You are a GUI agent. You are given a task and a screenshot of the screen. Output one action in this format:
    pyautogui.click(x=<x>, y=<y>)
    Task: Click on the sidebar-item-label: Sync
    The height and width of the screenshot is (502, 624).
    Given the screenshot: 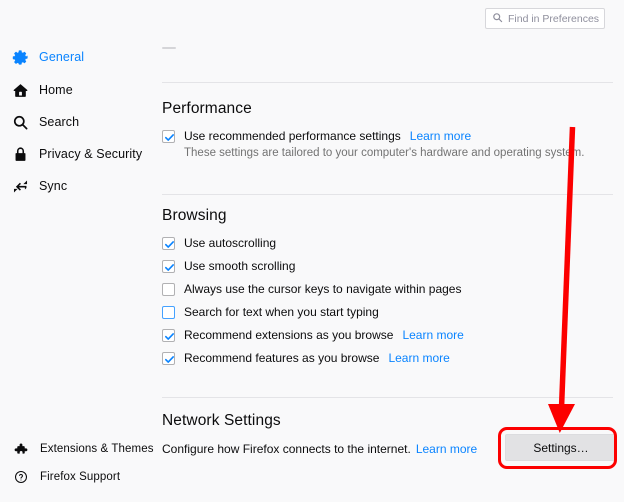 What is the action you would take?
    pyautogui.click(x=53, y=186)
    